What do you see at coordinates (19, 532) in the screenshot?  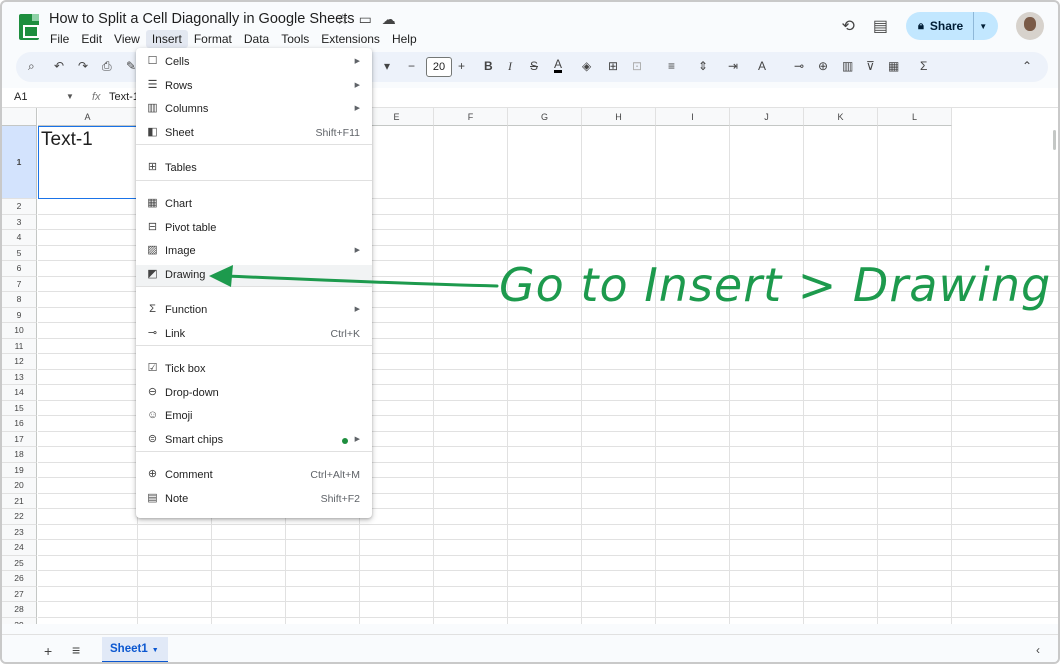 I see `row-header-23: 23` at bounding box center [19, 532].